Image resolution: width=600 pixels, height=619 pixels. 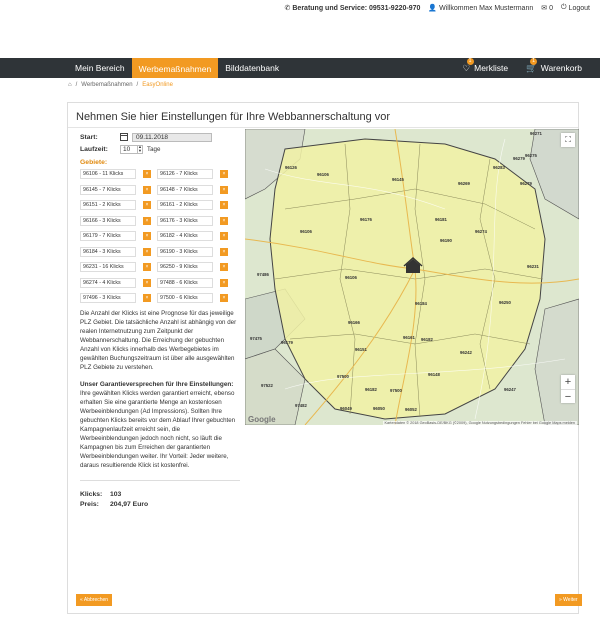 I want to click on postal-code-label: 97522, so click(x=267, y=385).